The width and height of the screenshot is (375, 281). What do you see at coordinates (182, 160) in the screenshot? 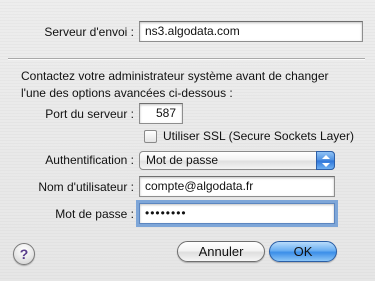
I see `auth-selected-value: Mot de passe` at bounding box center [182, 160].